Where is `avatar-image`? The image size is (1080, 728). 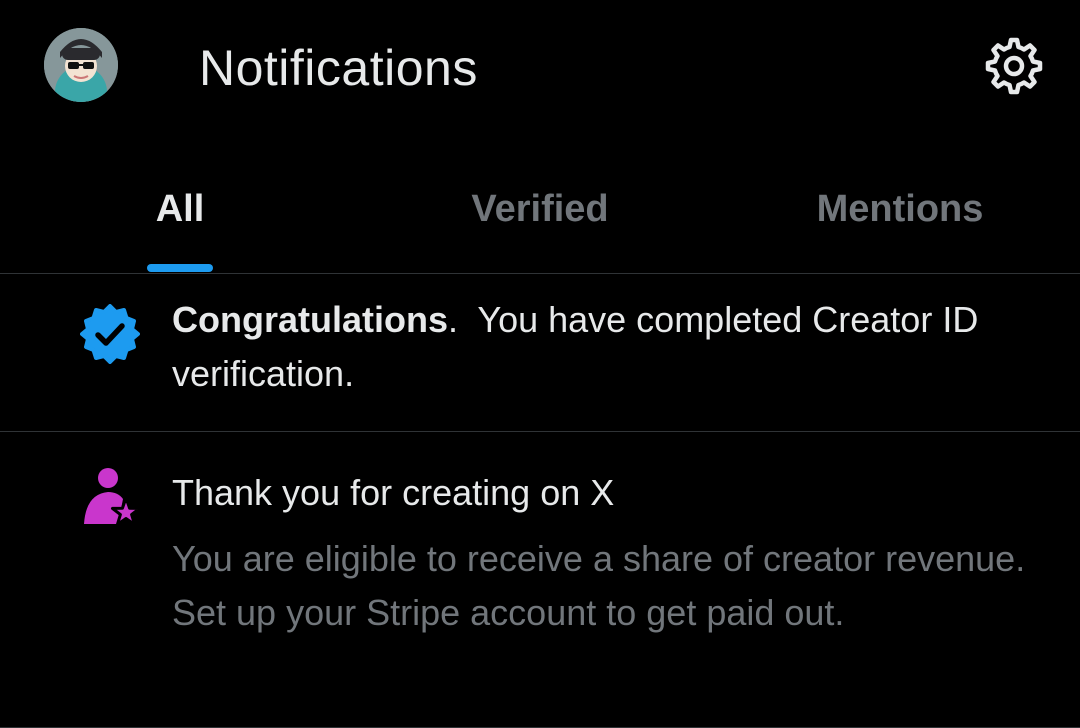 avatar-image is located at coordinates (81, 65).